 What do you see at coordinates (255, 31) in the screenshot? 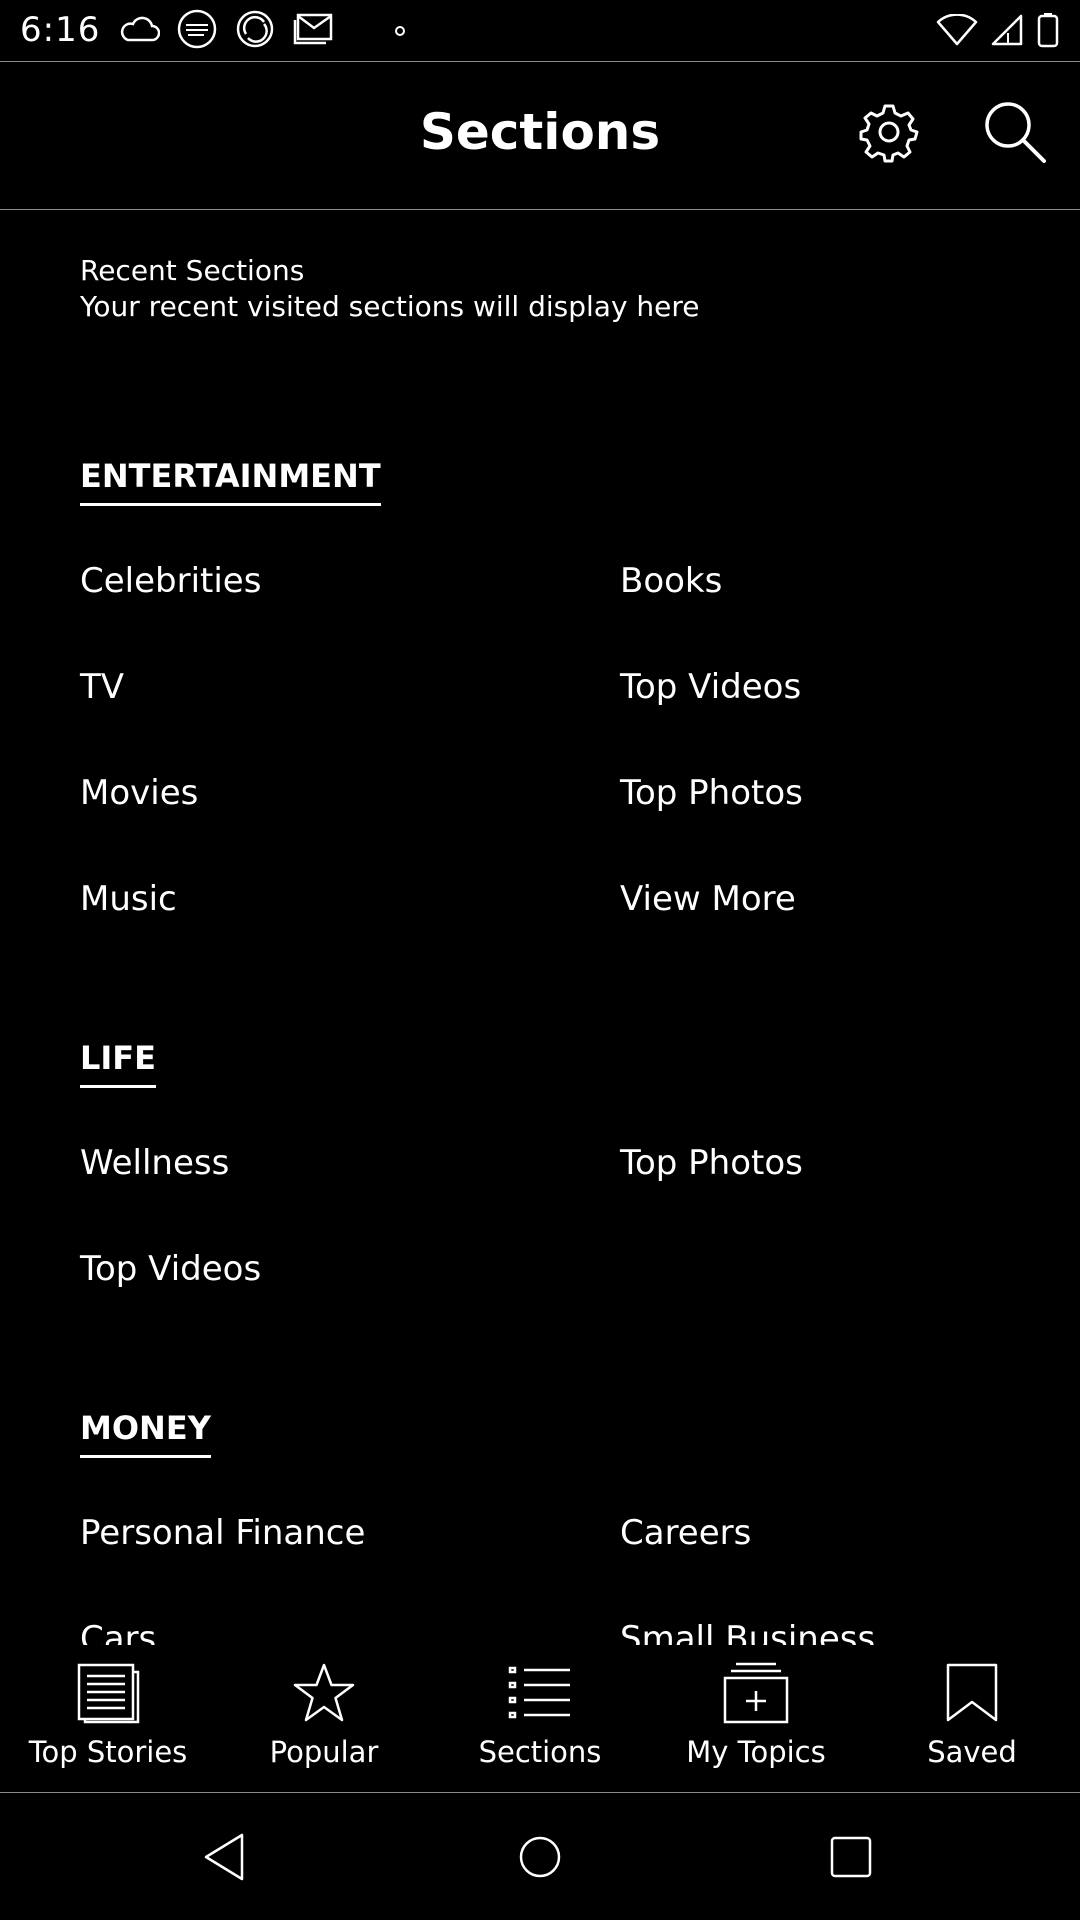
I see `sync-app-icon` at bounding box center [255, 31].